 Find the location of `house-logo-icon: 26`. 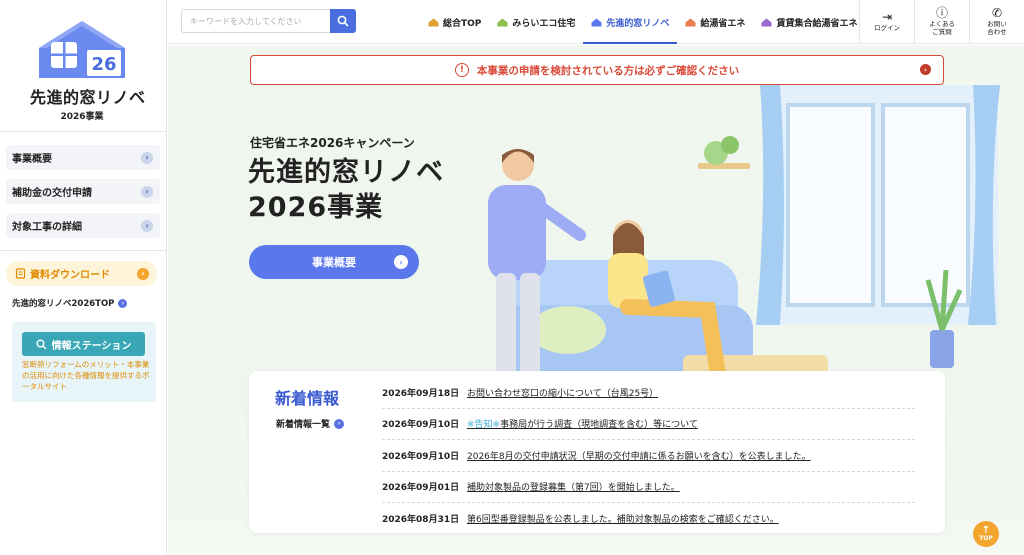

house-logo-icon: 26 is located at coordinates (82, 49).